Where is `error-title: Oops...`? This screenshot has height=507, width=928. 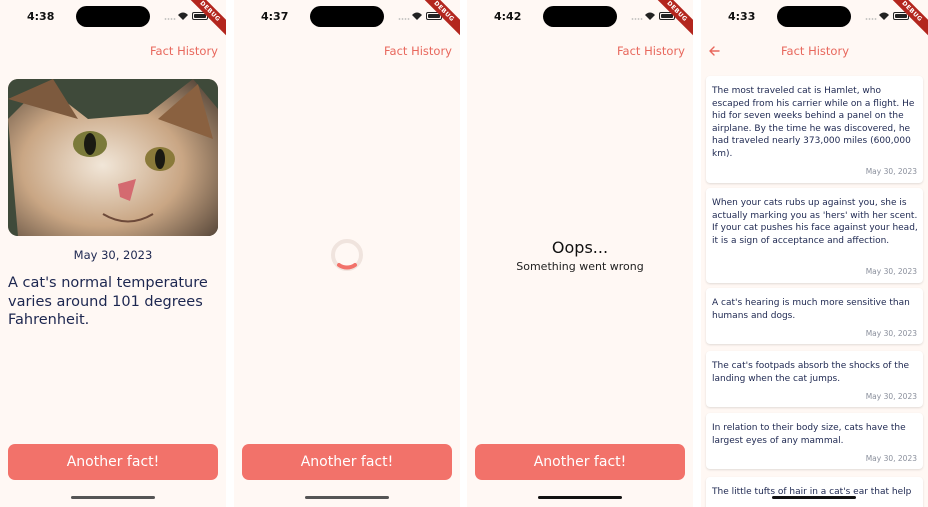 error-title: Oops... is located at coordinates (580, 247).